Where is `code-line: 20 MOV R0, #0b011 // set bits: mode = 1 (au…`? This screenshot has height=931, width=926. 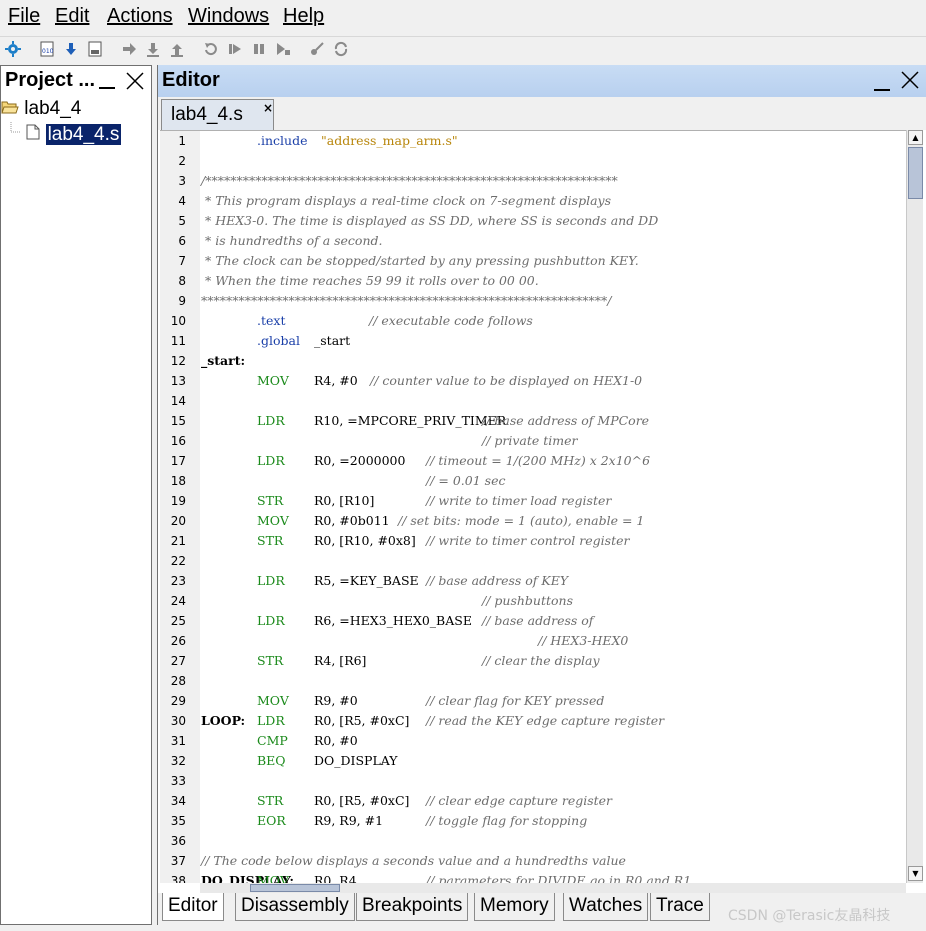
code-line: 20 MOV R0, #0b011 // set bits: mode = 1 (au… is located at coordinates (533, 521).